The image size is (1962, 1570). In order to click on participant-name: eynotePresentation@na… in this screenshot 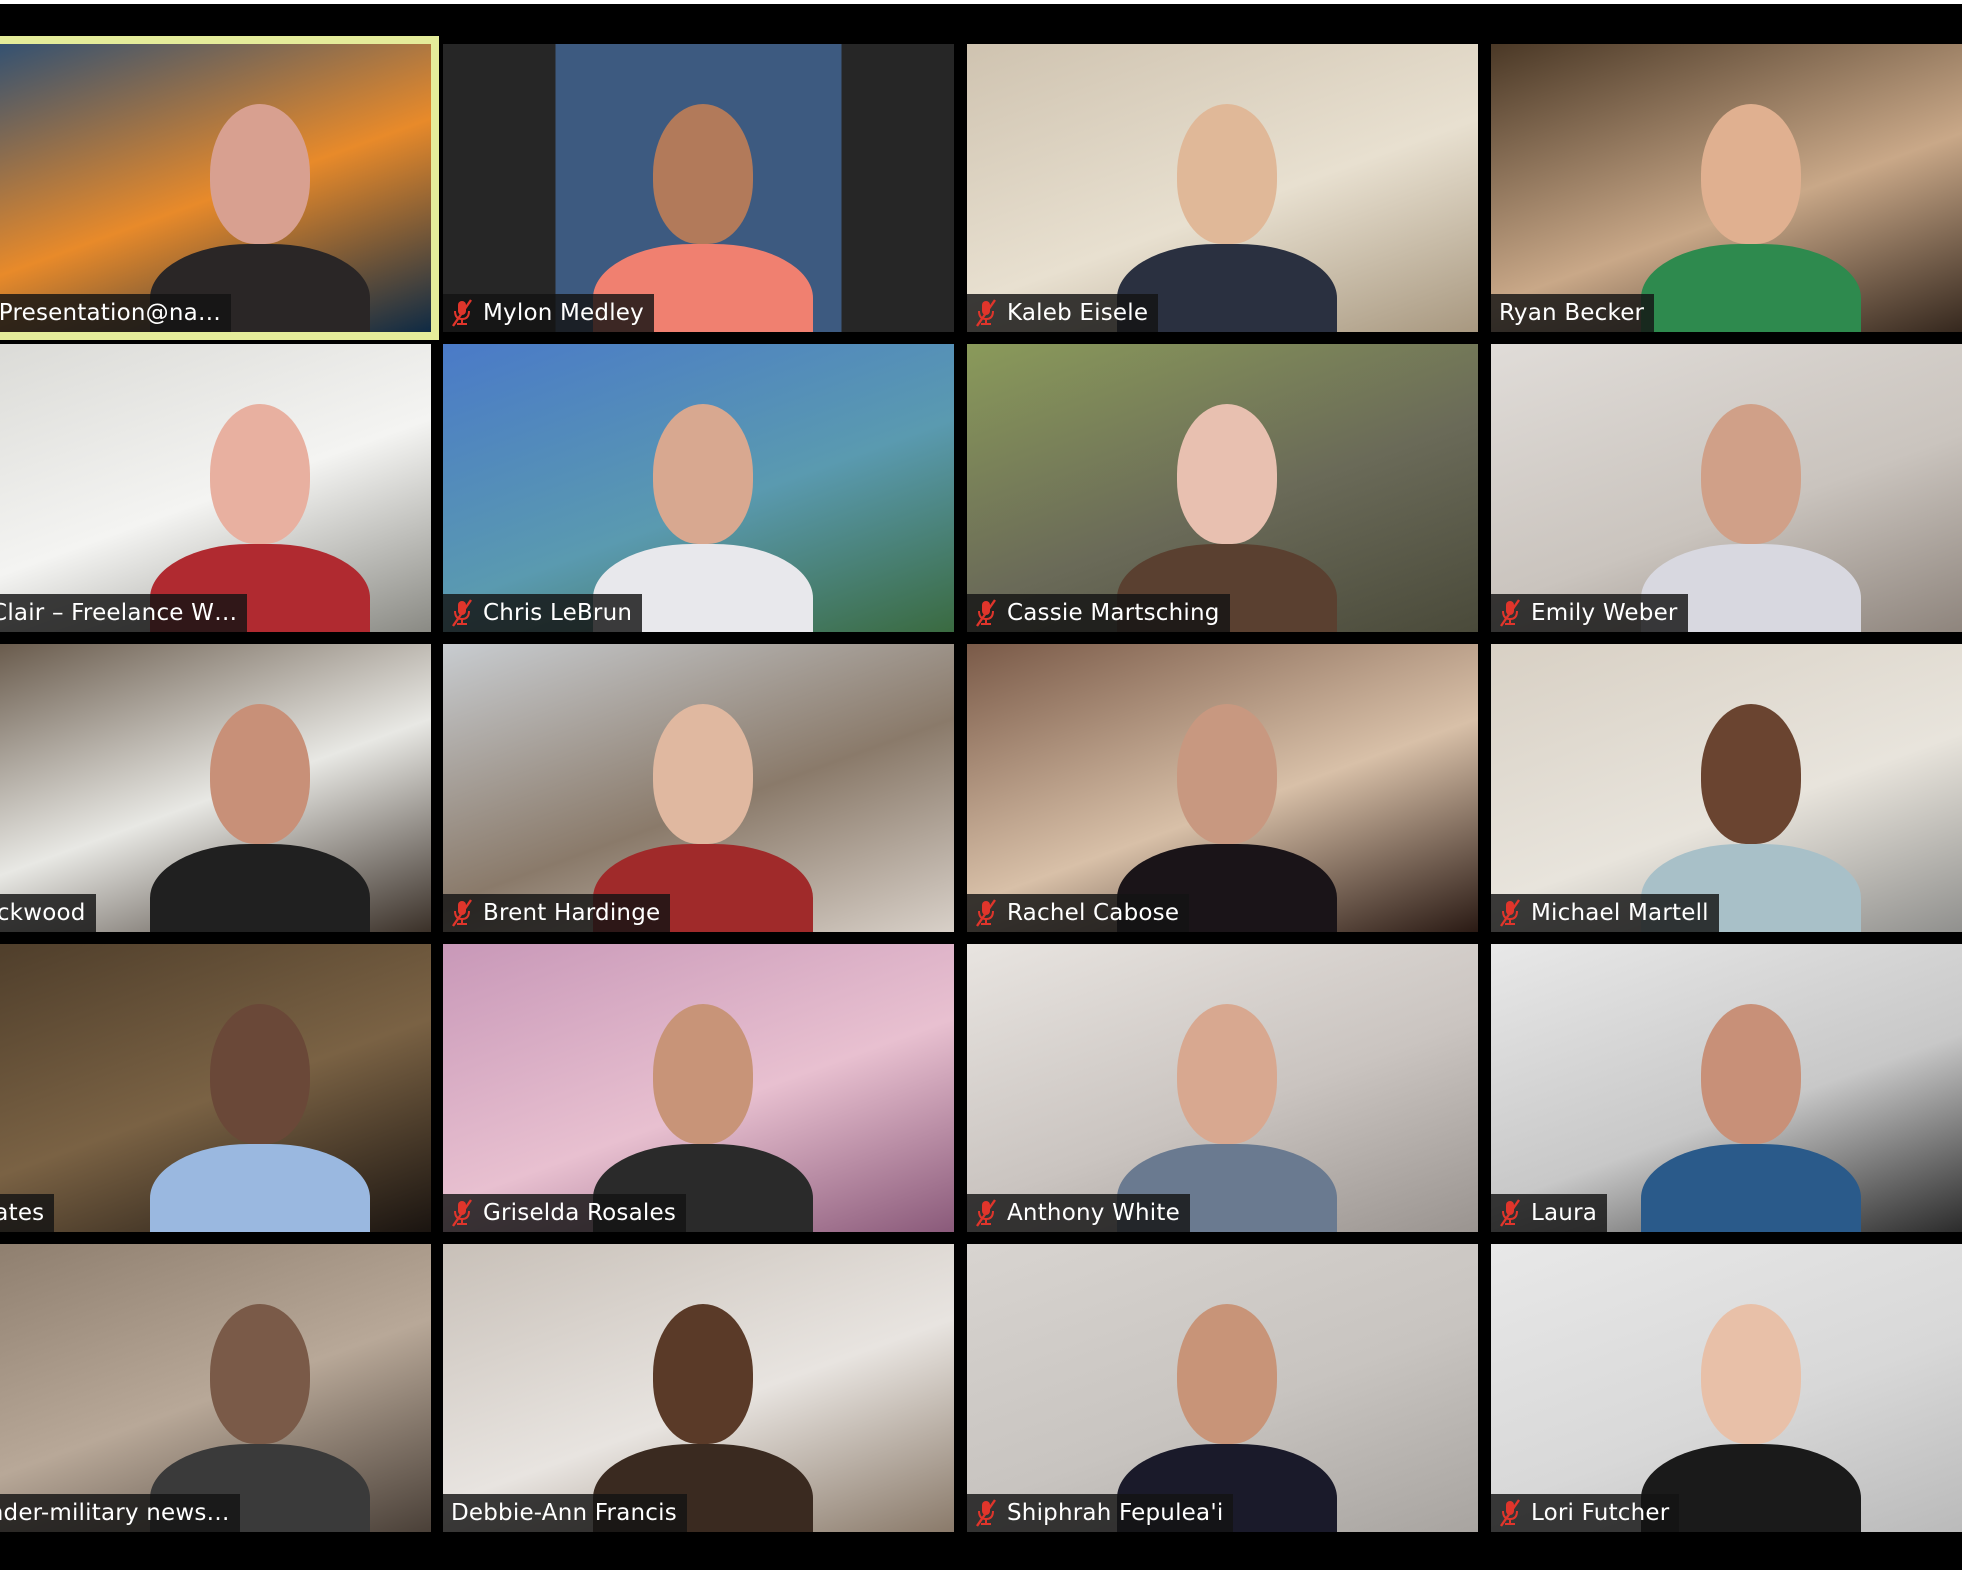, I will do `click(111, 313)`.